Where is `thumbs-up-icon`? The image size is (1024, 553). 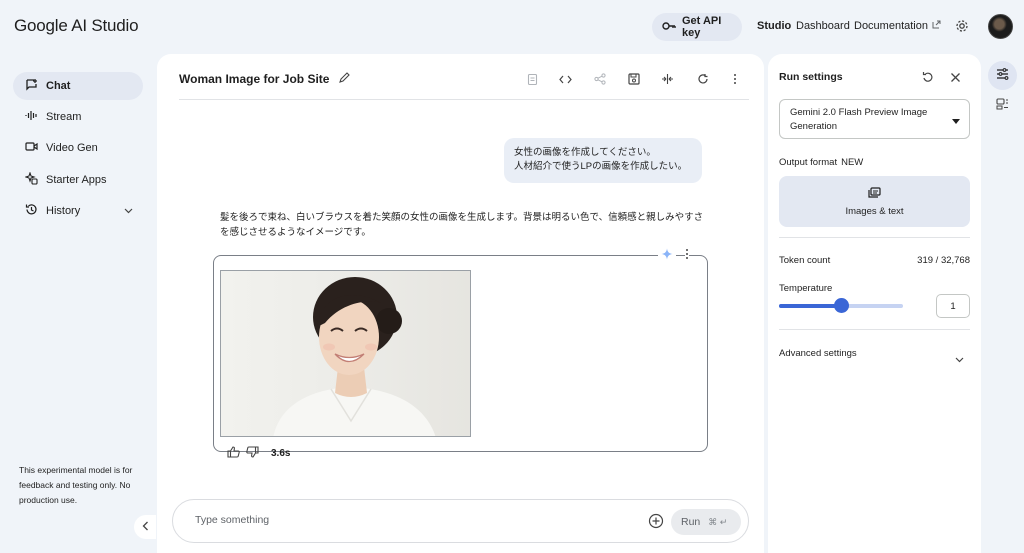 thumbs-up-icon is located at coordinates (233, 453).